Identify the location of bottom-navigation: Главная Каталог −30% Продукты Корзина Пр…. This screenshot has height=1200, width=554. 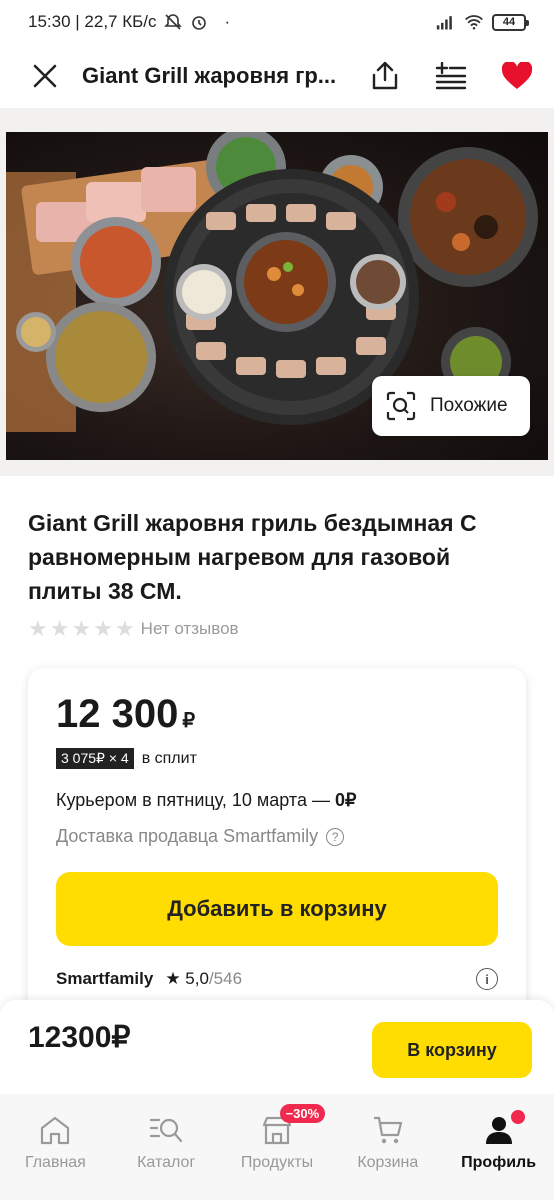
(277, 1147).